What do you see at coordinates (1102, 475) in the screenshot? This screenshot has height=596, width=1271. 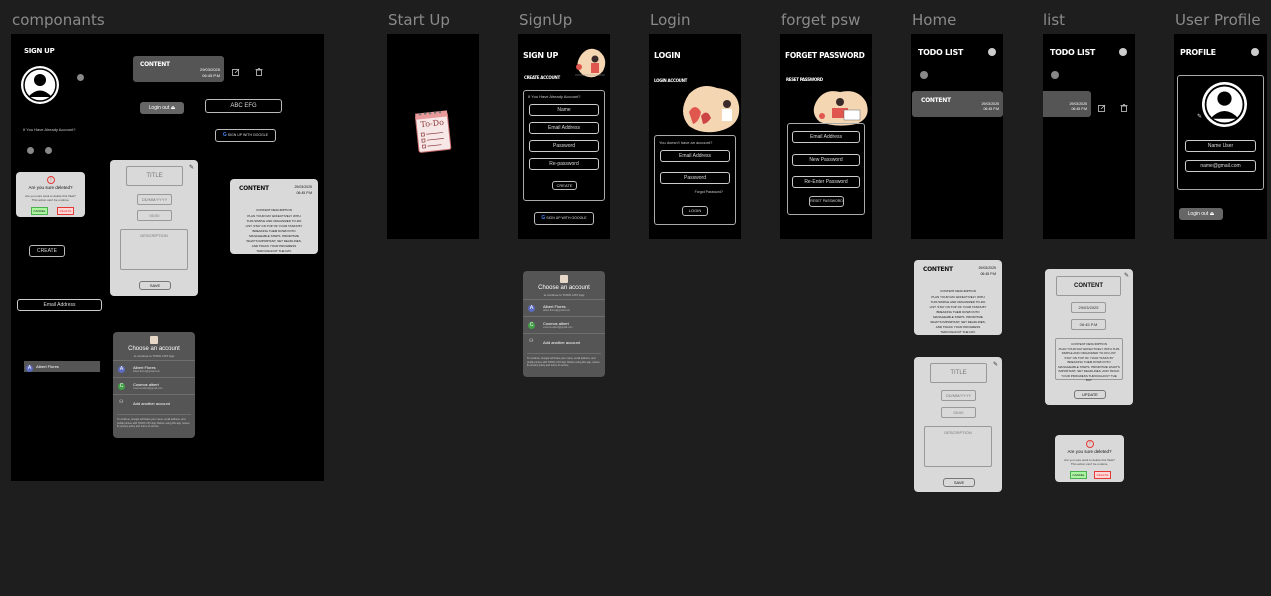 I see `list-delete-button: DELETE` at bounding box center [1102, 475].